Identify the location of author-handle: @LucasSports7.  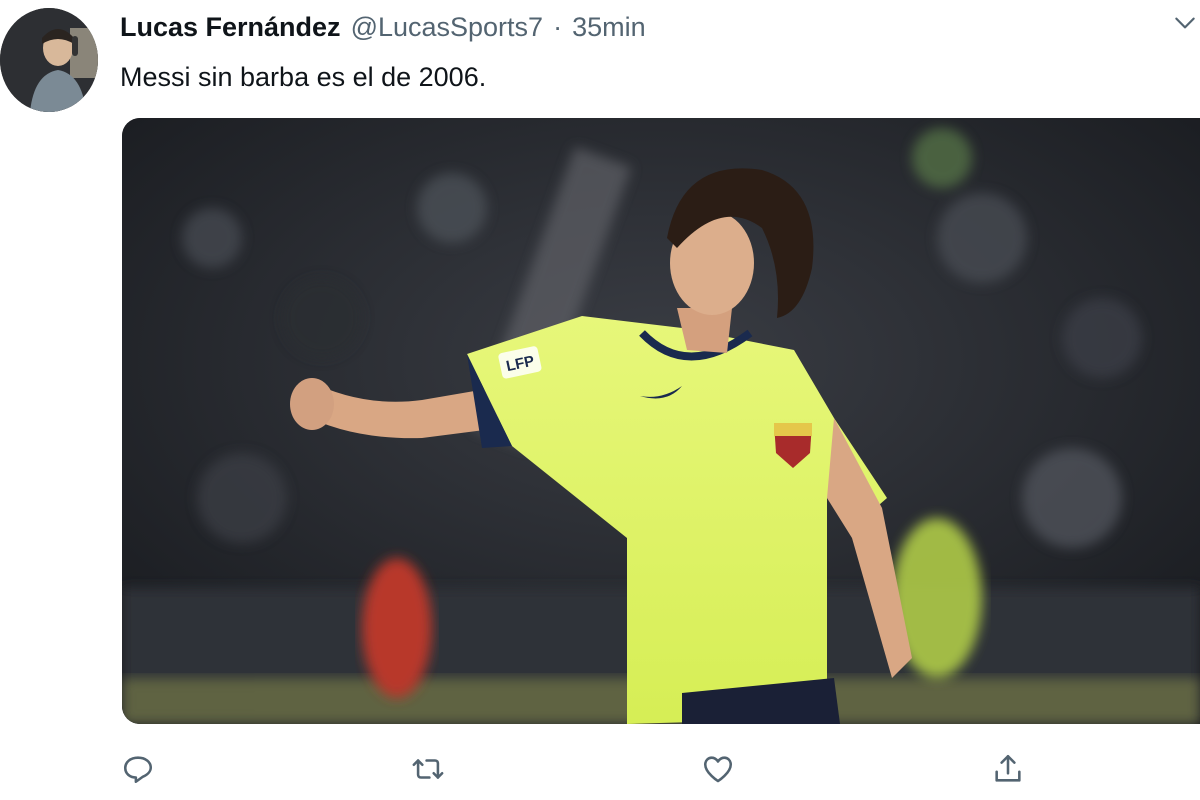
(447, 27).